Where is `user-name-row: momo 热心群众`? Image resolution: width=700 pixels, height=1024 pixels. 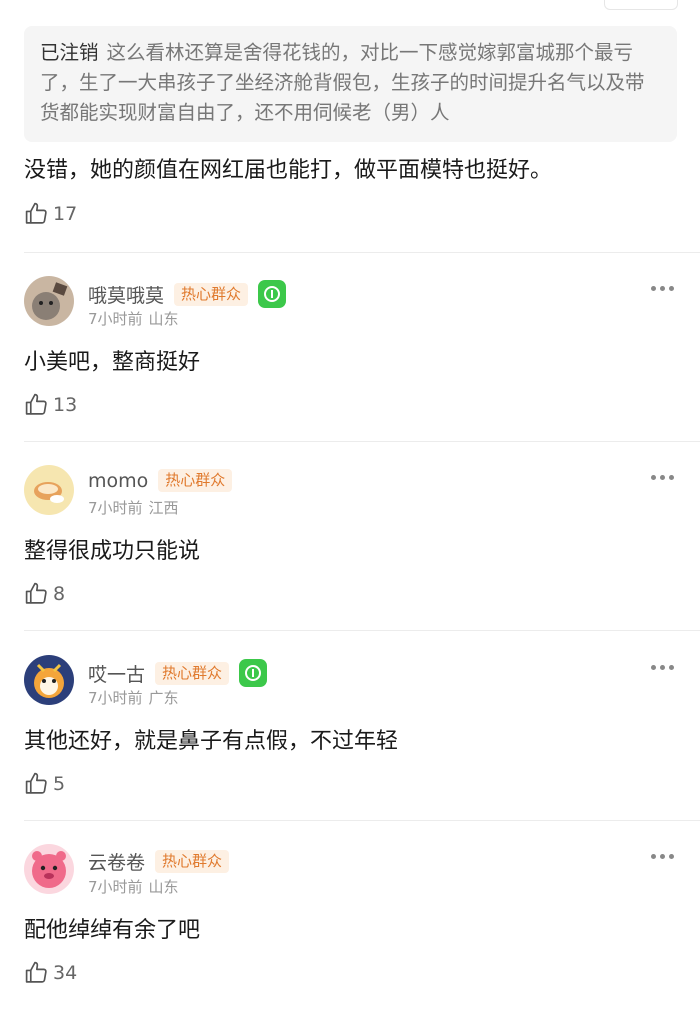 user-name-row: momo 热心群众 is located at coordinates (160, 480).